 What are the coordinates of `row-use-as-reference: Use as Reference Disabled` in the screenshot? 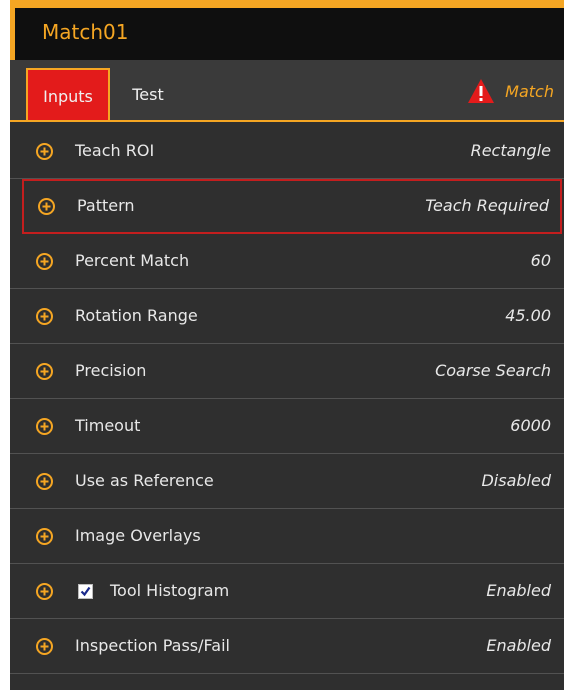 It's located at (287, 481).